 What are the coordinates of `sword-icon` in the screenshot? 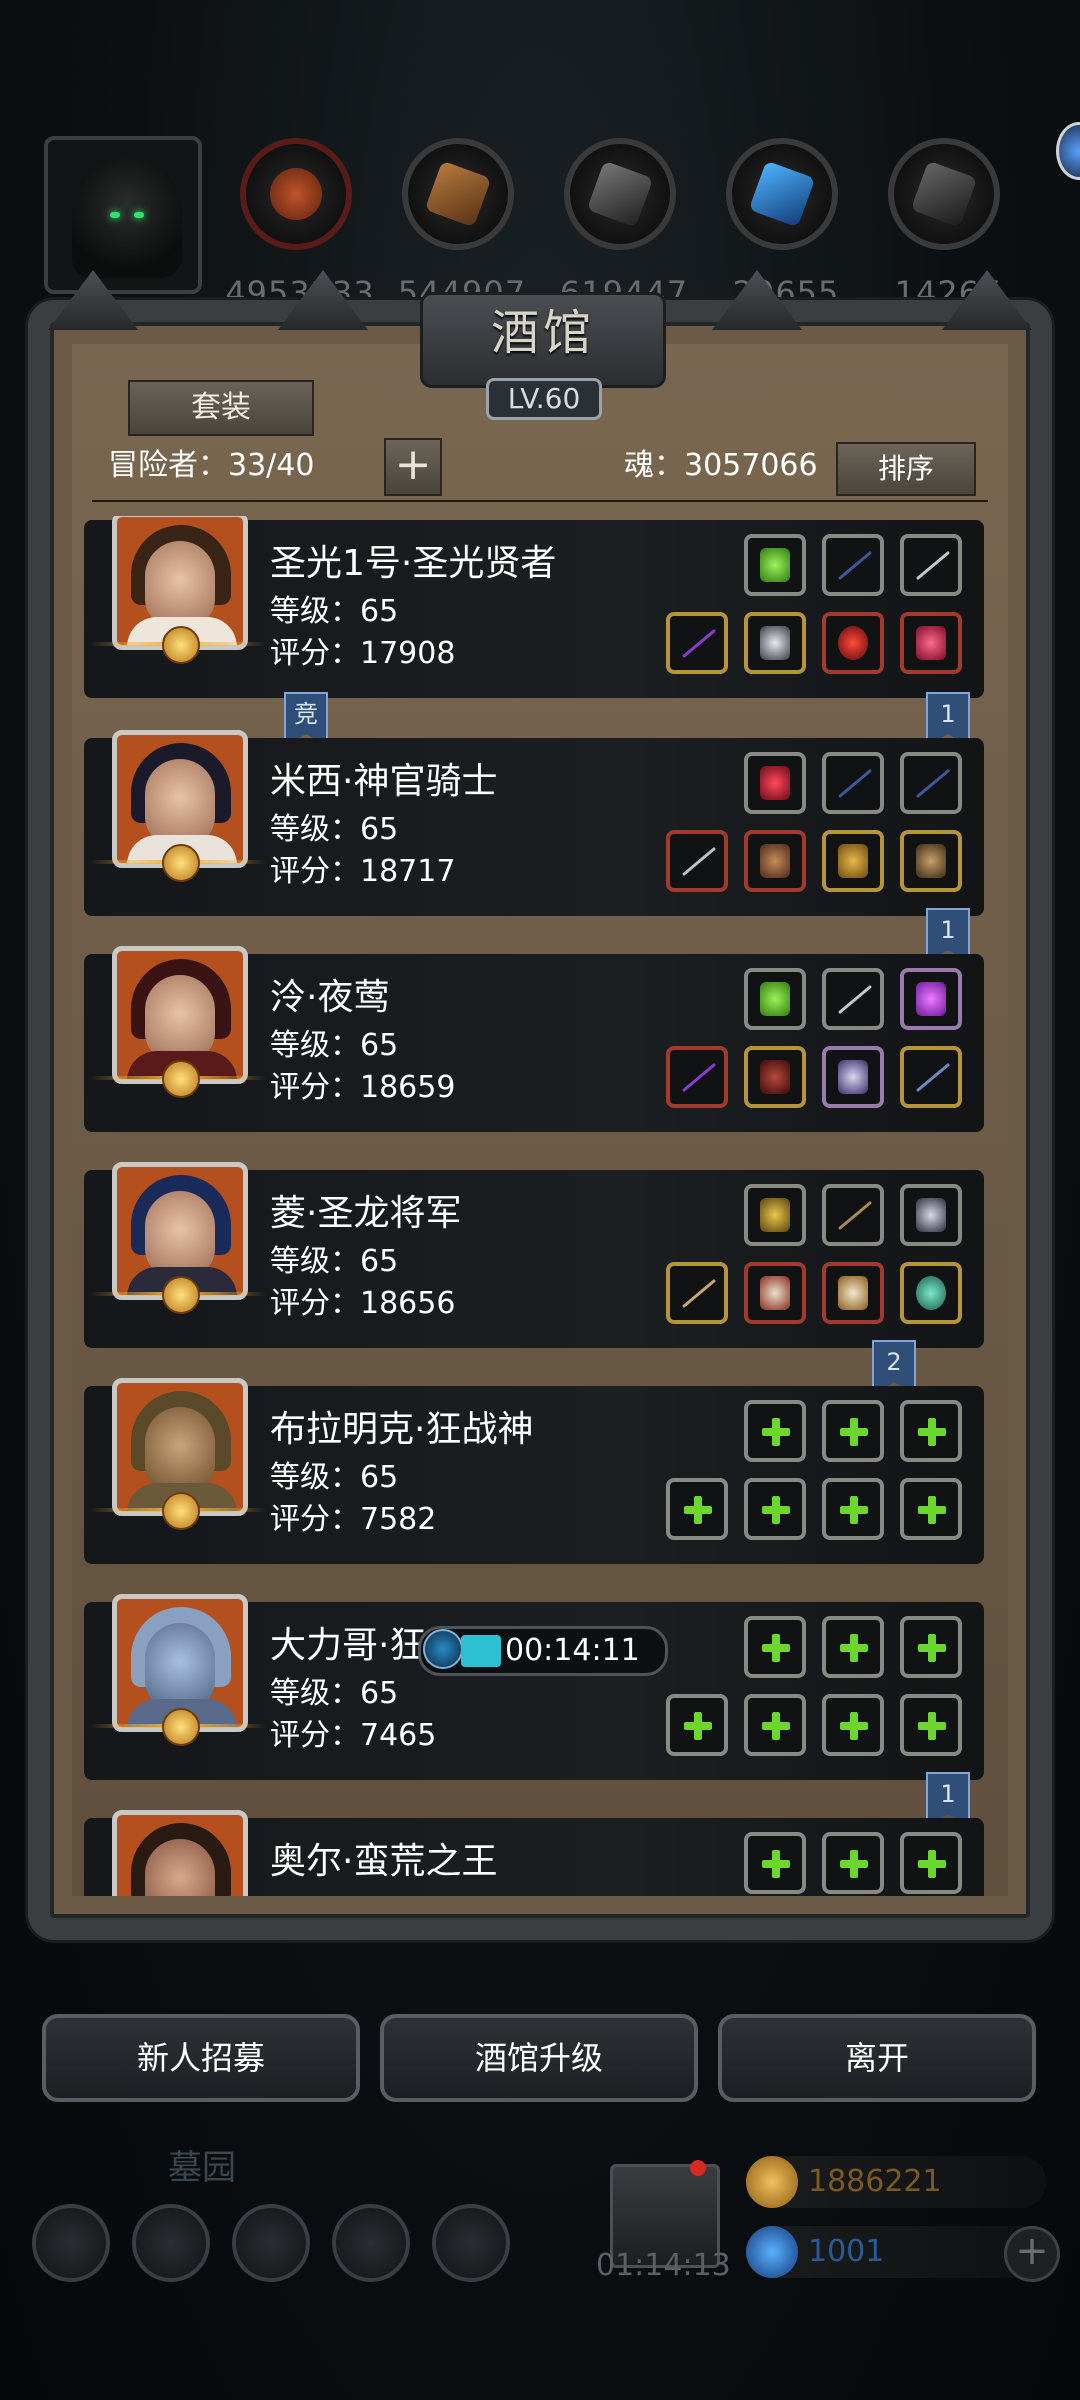 It's located at (855, 999).